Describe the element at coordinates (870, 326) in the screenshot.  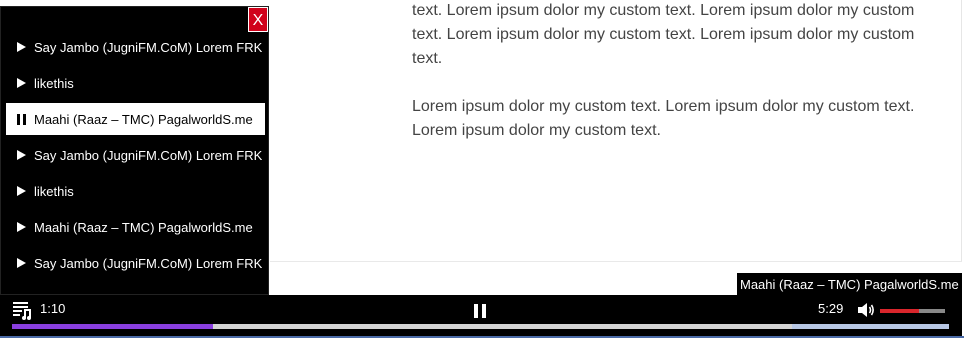
I see `progress-buffer` at that location.